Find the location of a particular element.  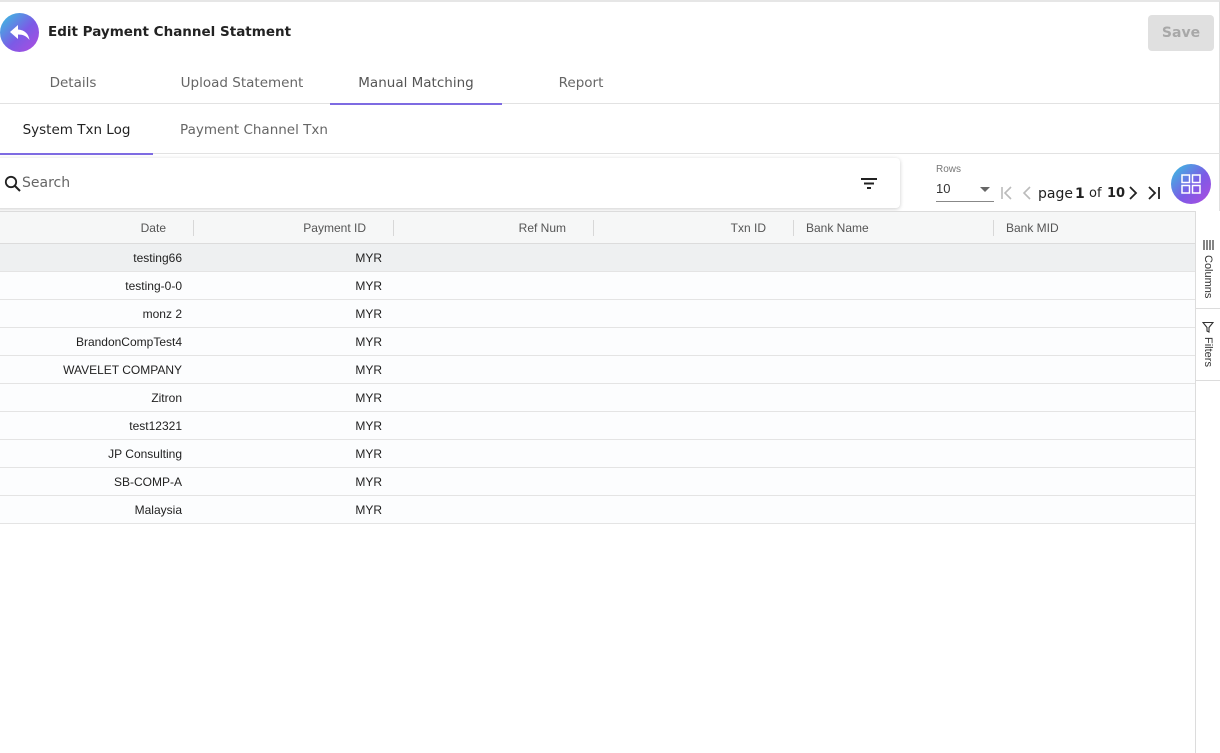

search-input is located at coordinates (422, 183).